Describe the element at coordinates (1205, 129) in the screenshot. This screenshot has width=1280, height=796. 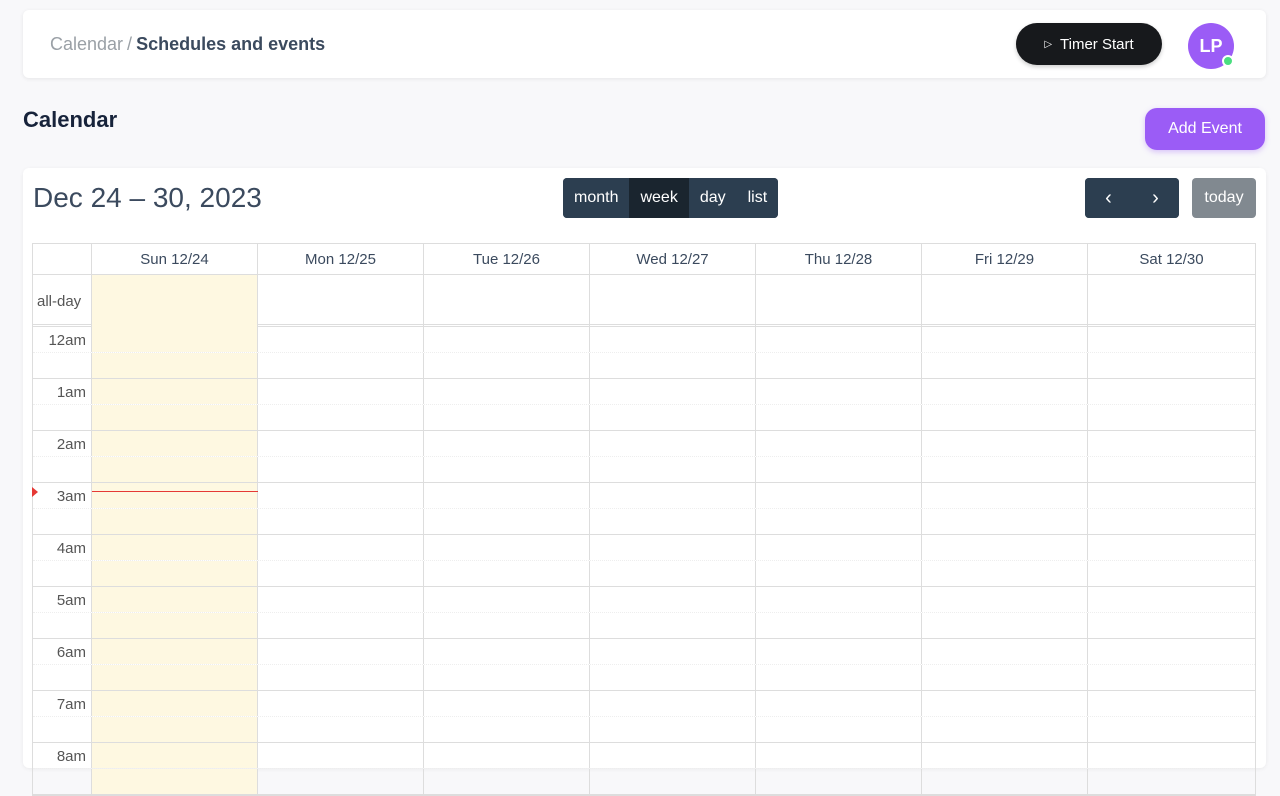
I see `add-event-button: Add Event` at that location.